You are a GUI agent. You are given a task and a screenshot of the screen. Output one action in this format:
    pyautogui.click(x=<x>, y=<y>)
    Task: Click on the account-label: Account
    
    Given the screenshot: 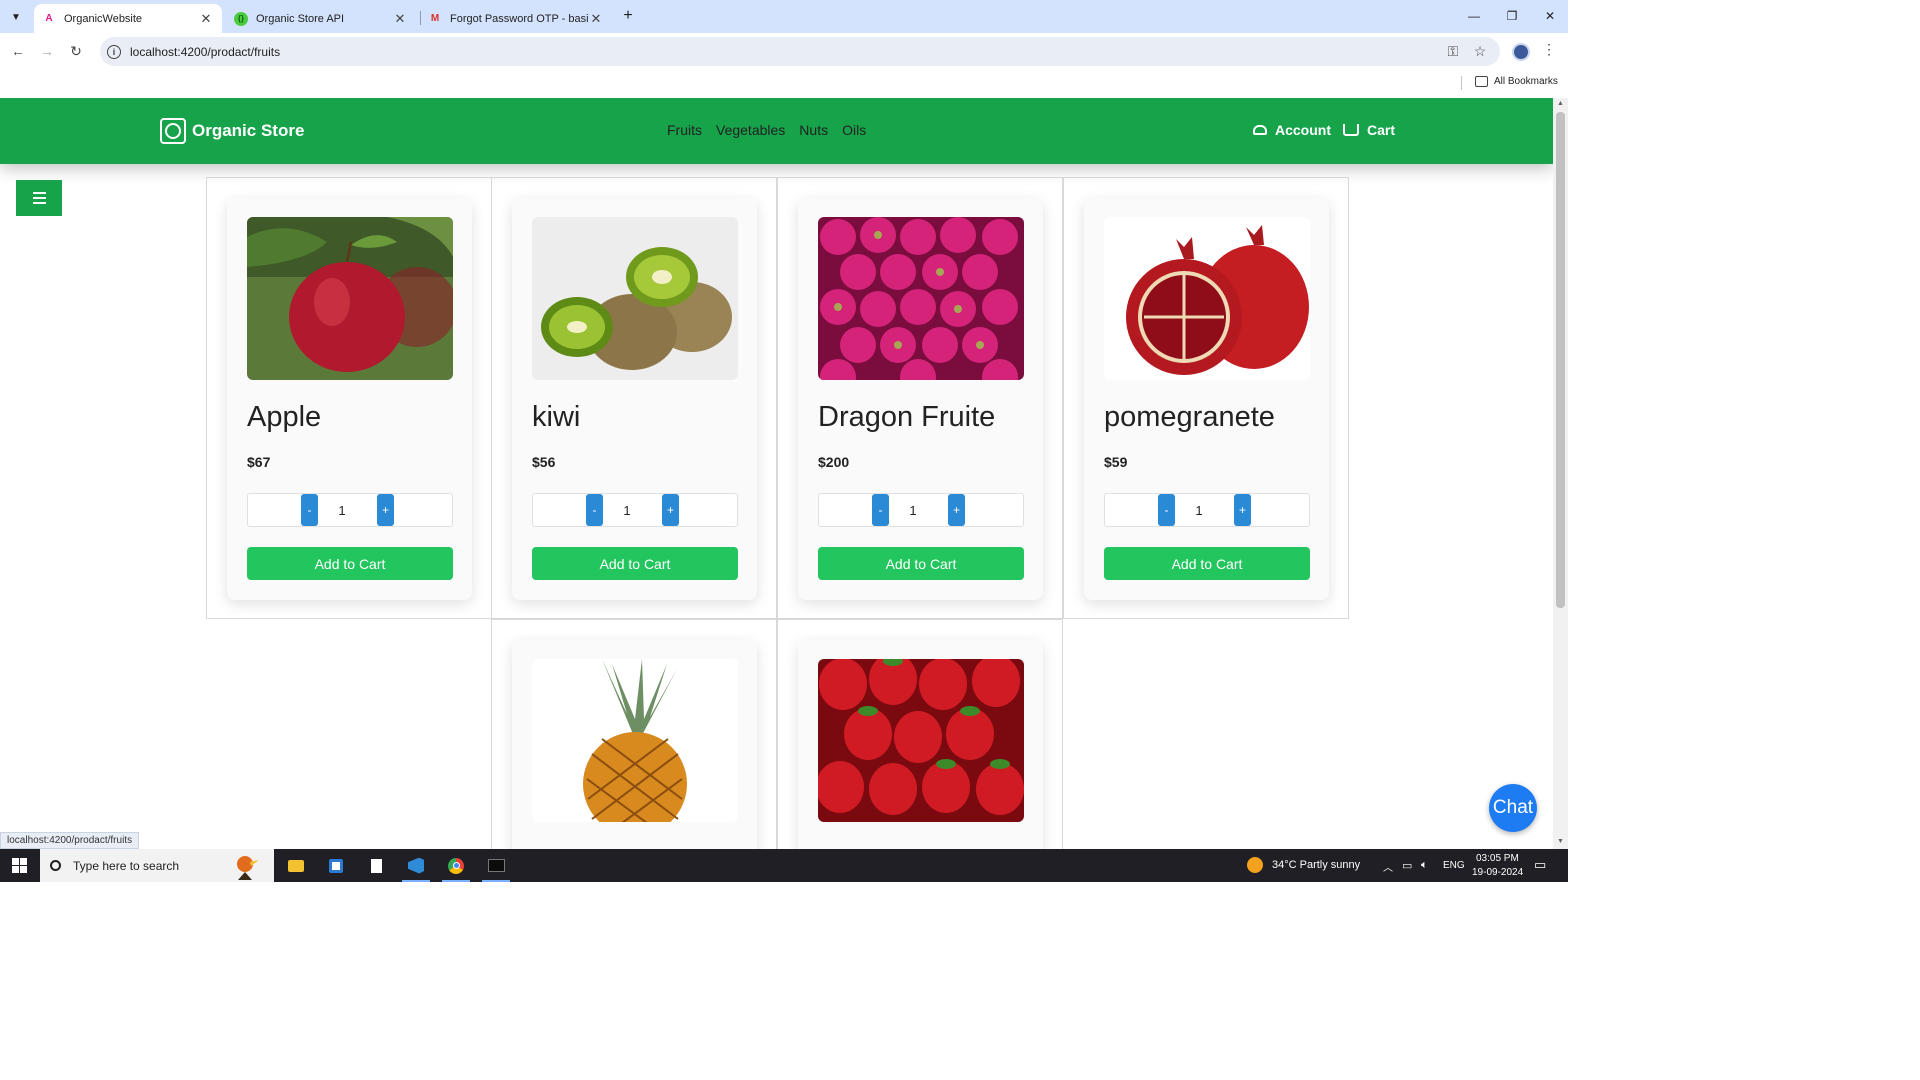 What is the action you would take?
    pyautogui.click(x=1303, y=130)
    